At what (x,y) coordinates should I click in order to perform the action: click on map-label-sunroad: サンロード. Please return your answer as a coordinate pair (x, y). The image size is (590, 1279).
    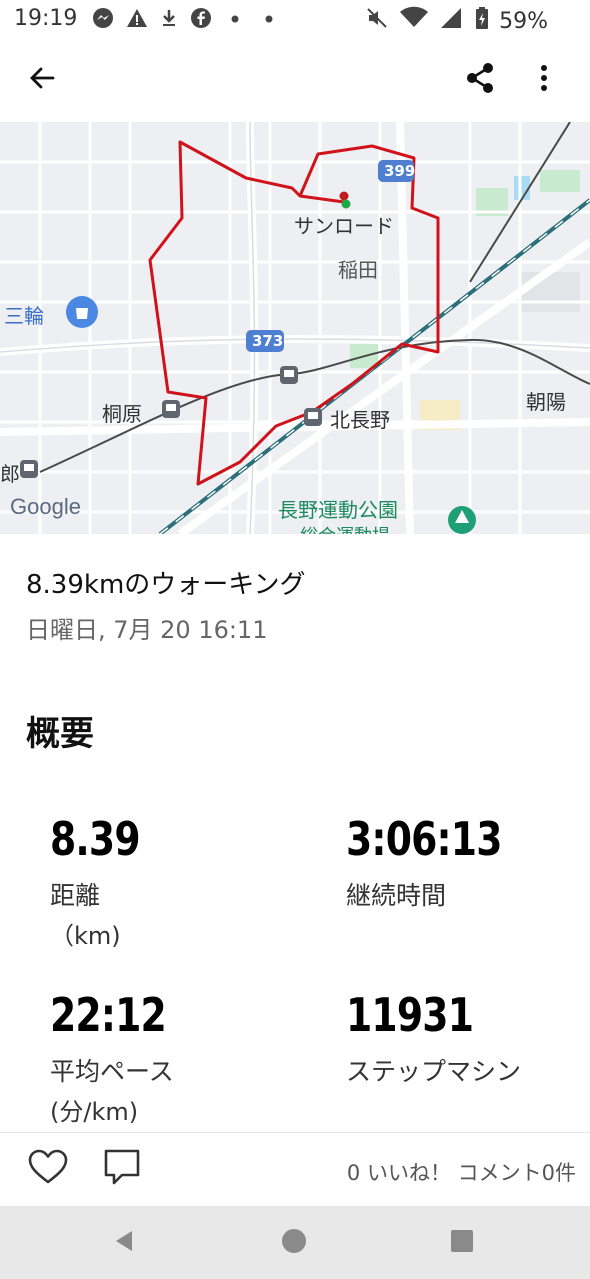
    Looking at the image, I should click on (344, 226).